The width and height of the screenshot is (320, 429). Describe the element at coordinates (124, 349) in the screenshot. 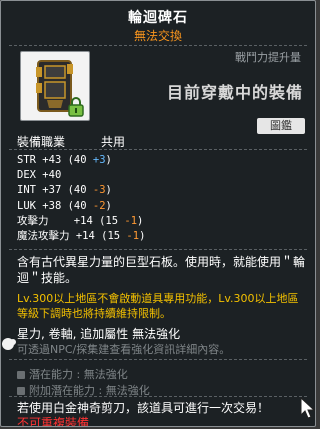

I see `enhance-hint: 可透過NPC/探集建查看強化資訊詳細內容。` at that location.